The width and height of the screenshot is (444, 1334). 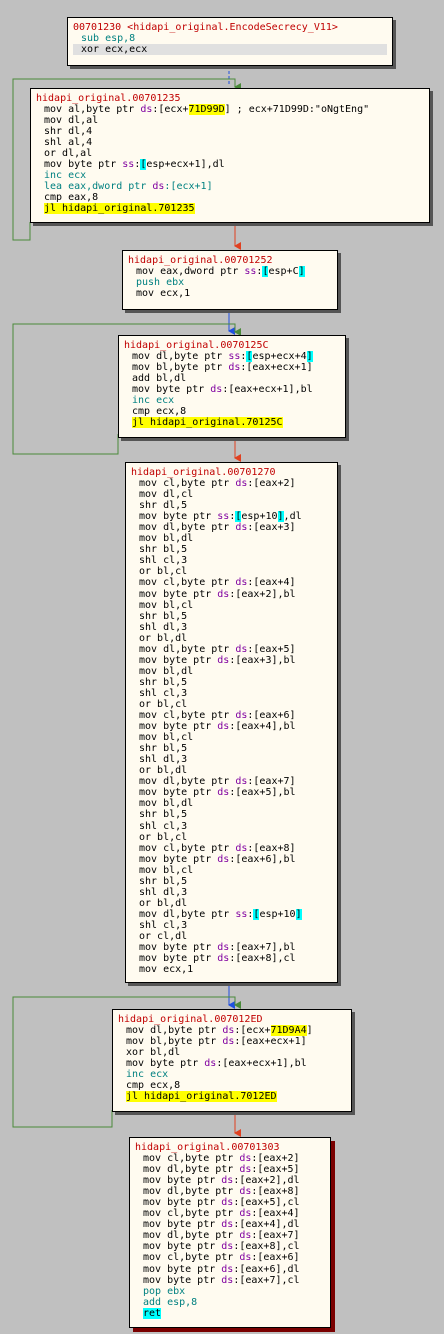 I want to click on block-label: hidapi_original.00701252, so click(x=200, y=260).